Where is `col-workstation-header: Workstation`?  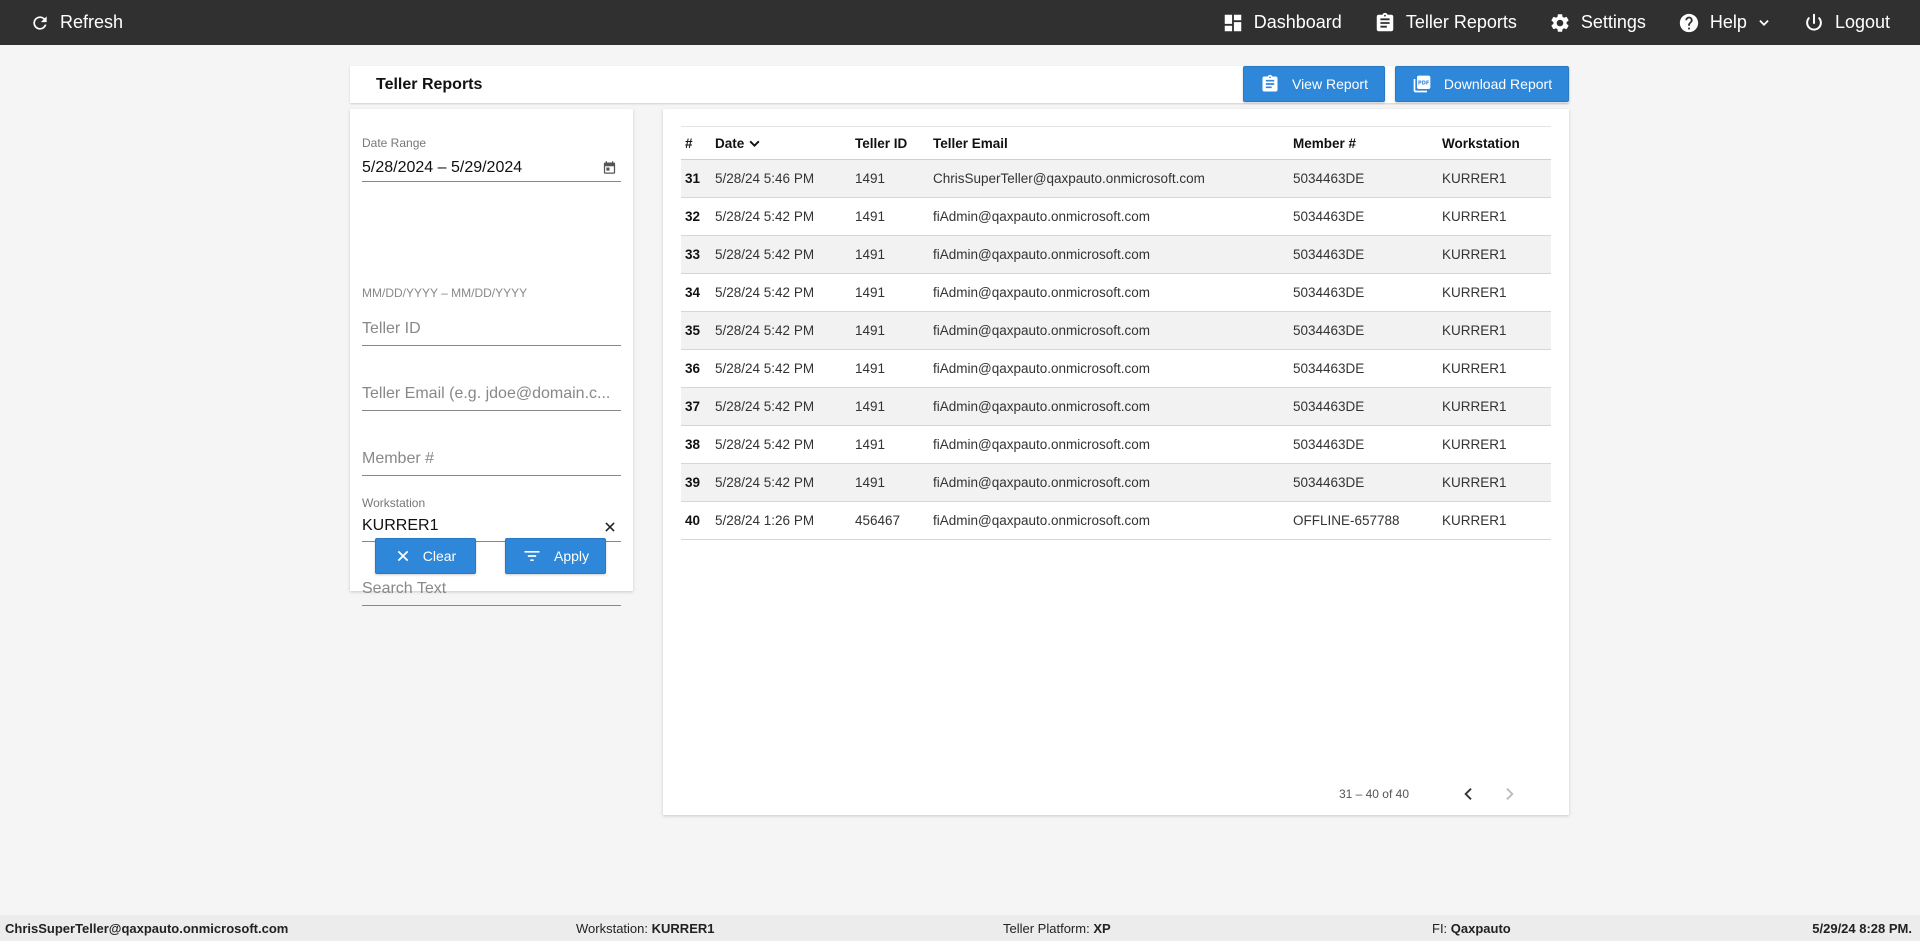
col-workstation-header: Workstation is located at coordinates (1494, 143).